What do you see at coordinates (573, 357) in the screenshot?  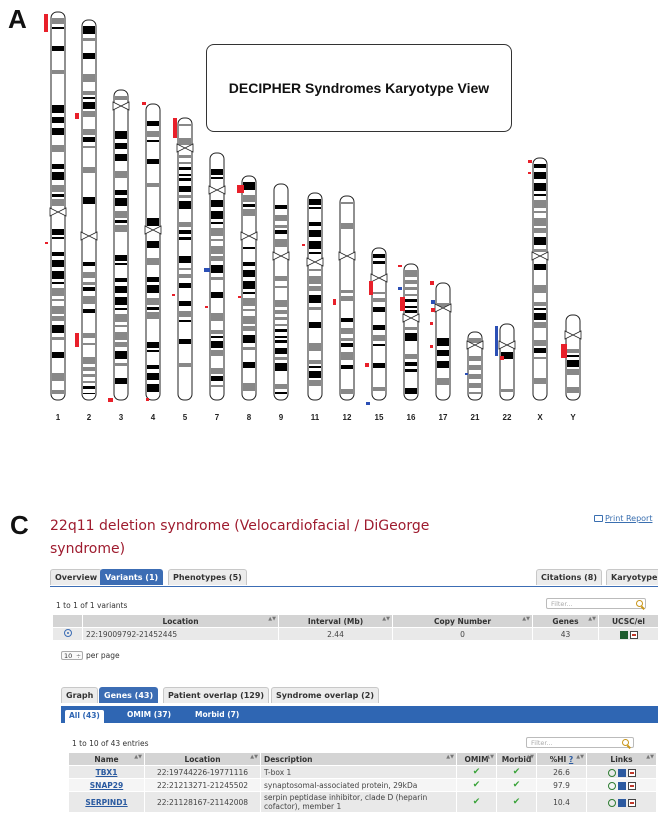 I see `chromosome-Y` at bounding box center [573, 357].